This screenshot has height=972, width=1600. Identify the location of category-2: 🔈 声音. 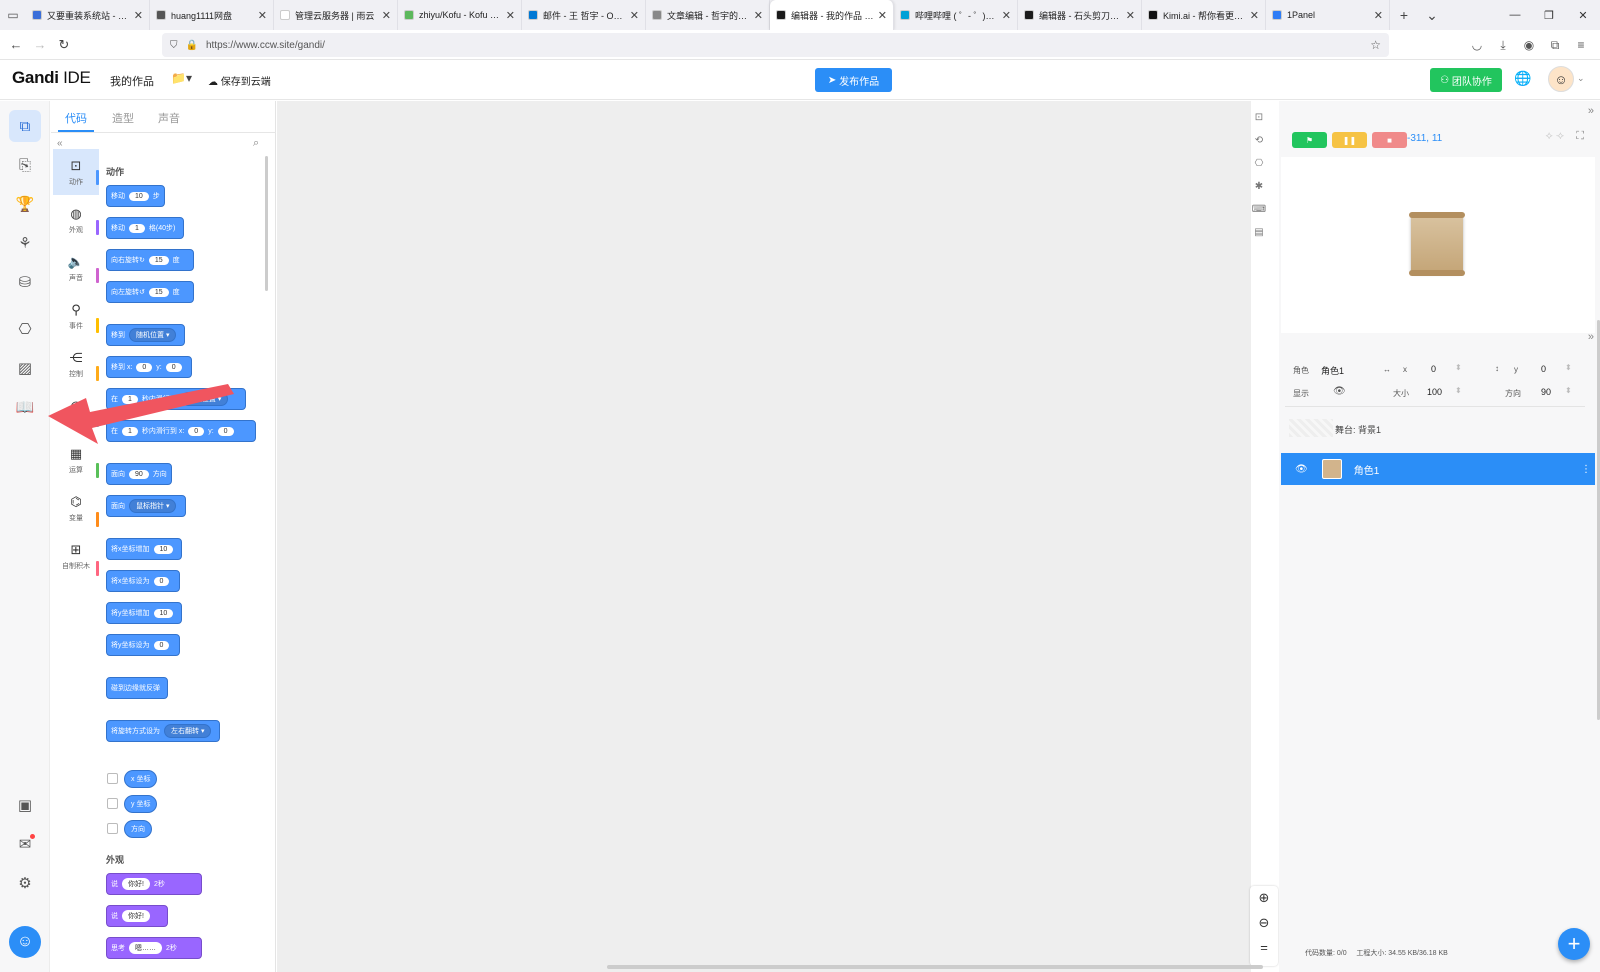
(76, 268).